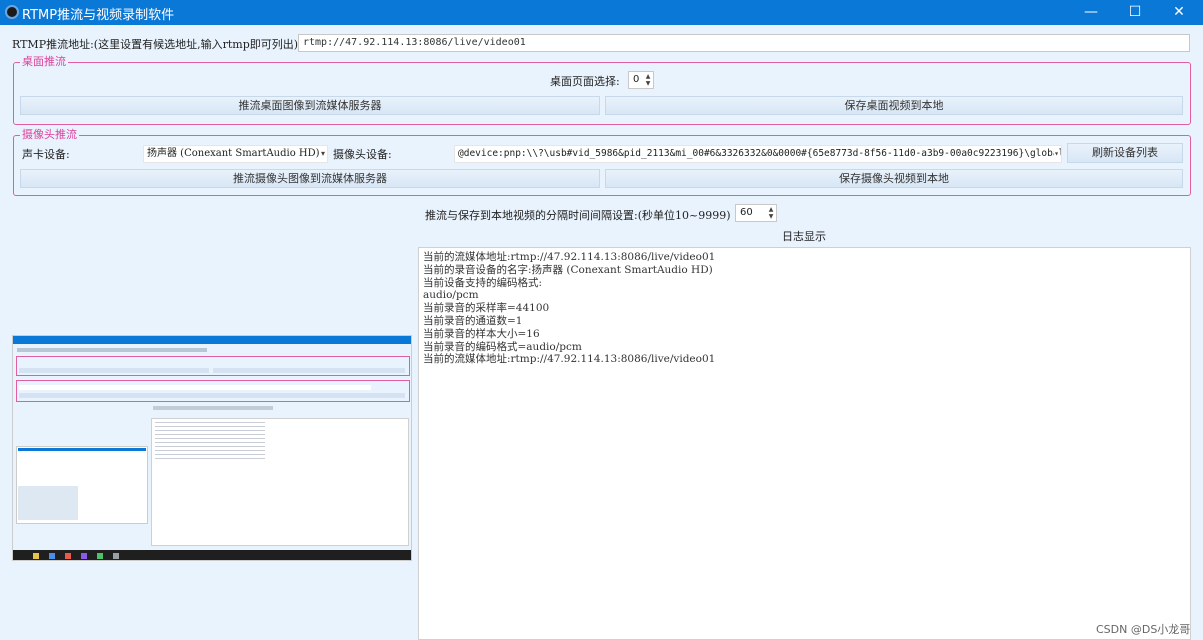 The width and height of the screenshot is (1203, 640). I want to click on sound-device-select: 扬声器 (Conexant SmartAudio HD) ▾, so click(235, 154).